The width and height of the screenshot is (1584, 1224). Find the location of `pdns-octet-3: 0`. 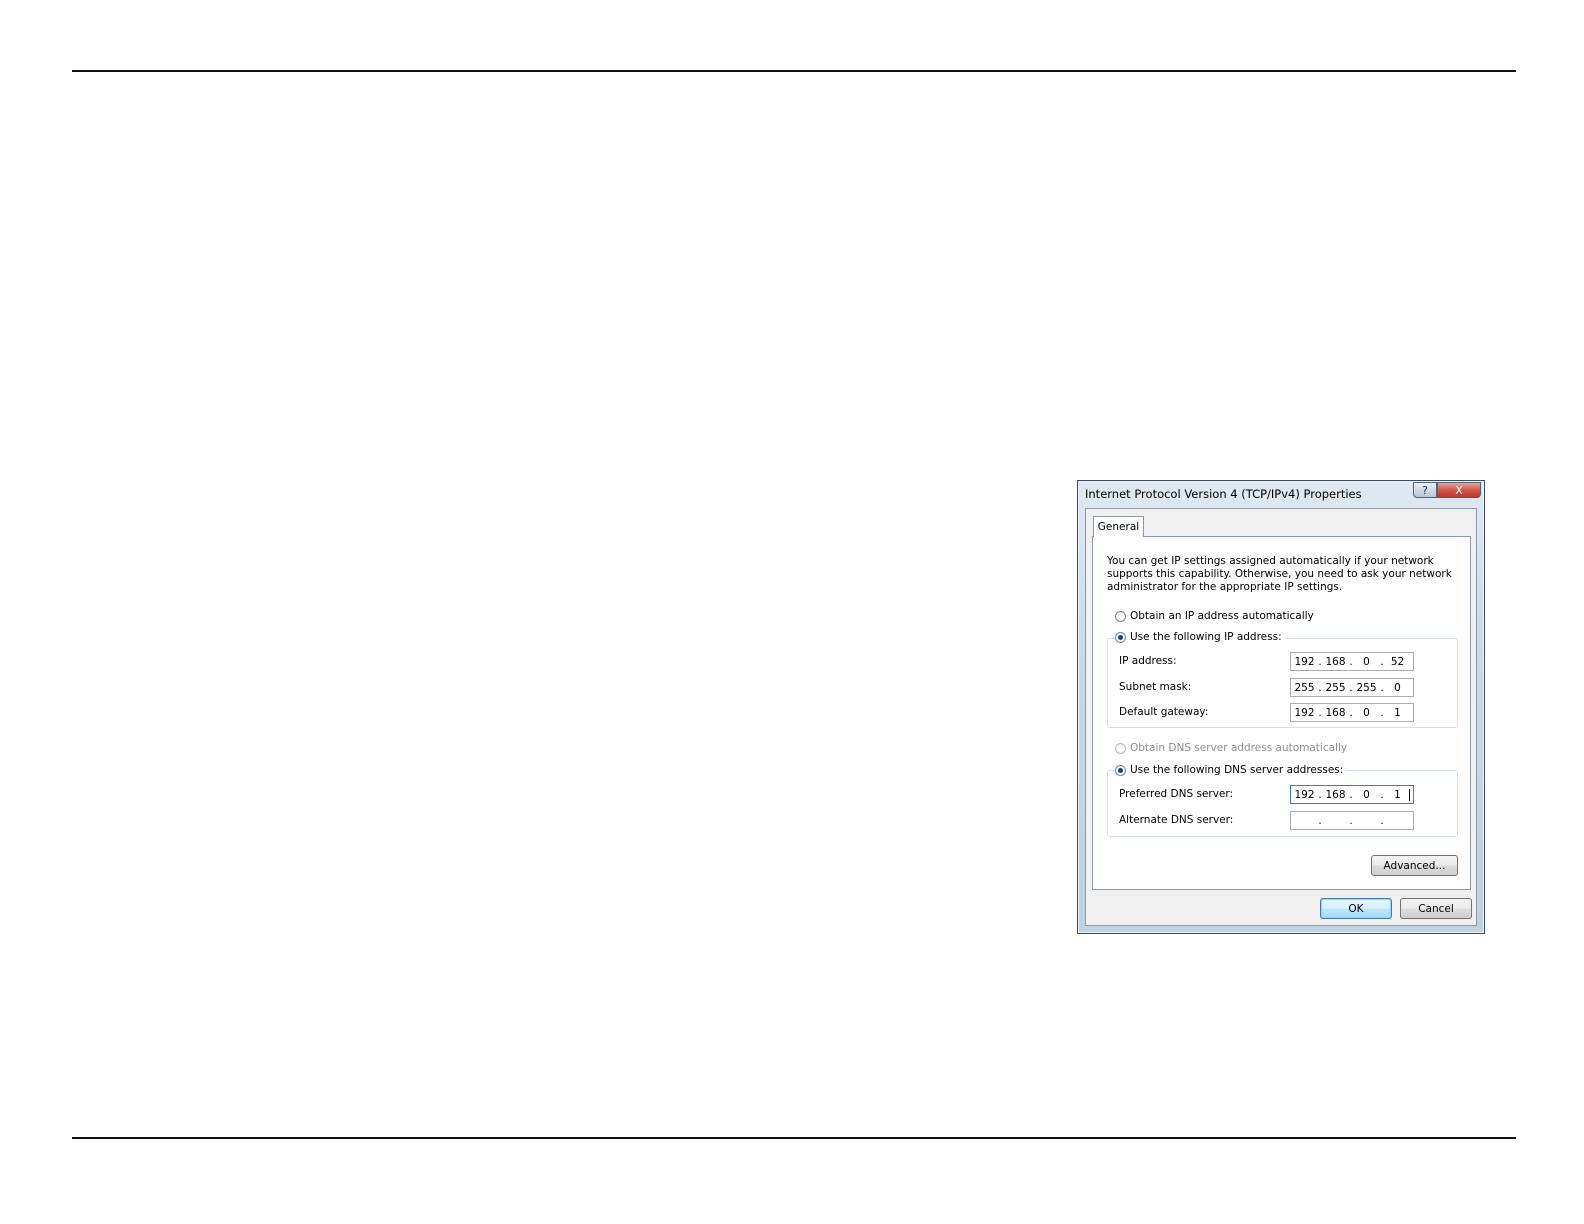

pdns-octet-3: 0 is located at coordinates (1366, 794).